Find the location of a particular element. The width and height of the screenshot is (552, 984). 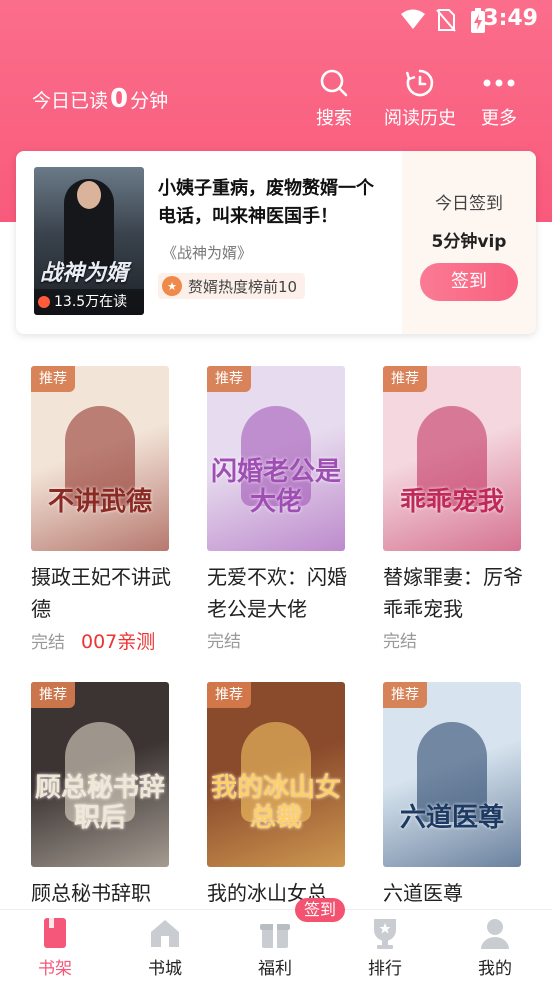

cover-title-art: 我的冰山女总裁 is located at coordinates (275, 803).